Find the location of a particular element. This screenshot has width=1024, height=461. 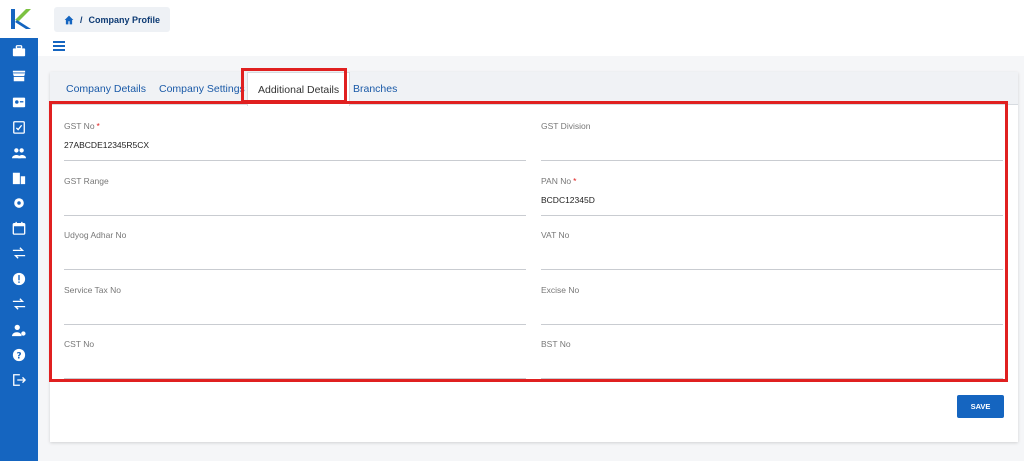

user-settings-icon is located at coordinates (19, 330).